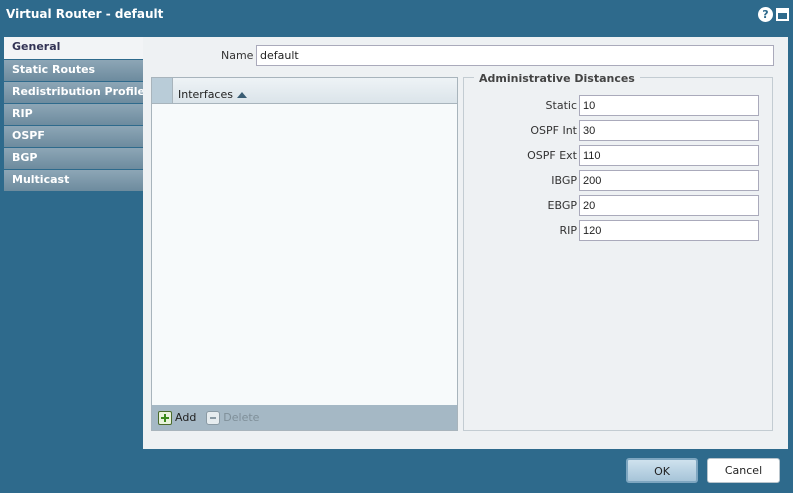 This screenshot has height=493, width=793. I want to click on delete-label: Delete, so click(241, 417).